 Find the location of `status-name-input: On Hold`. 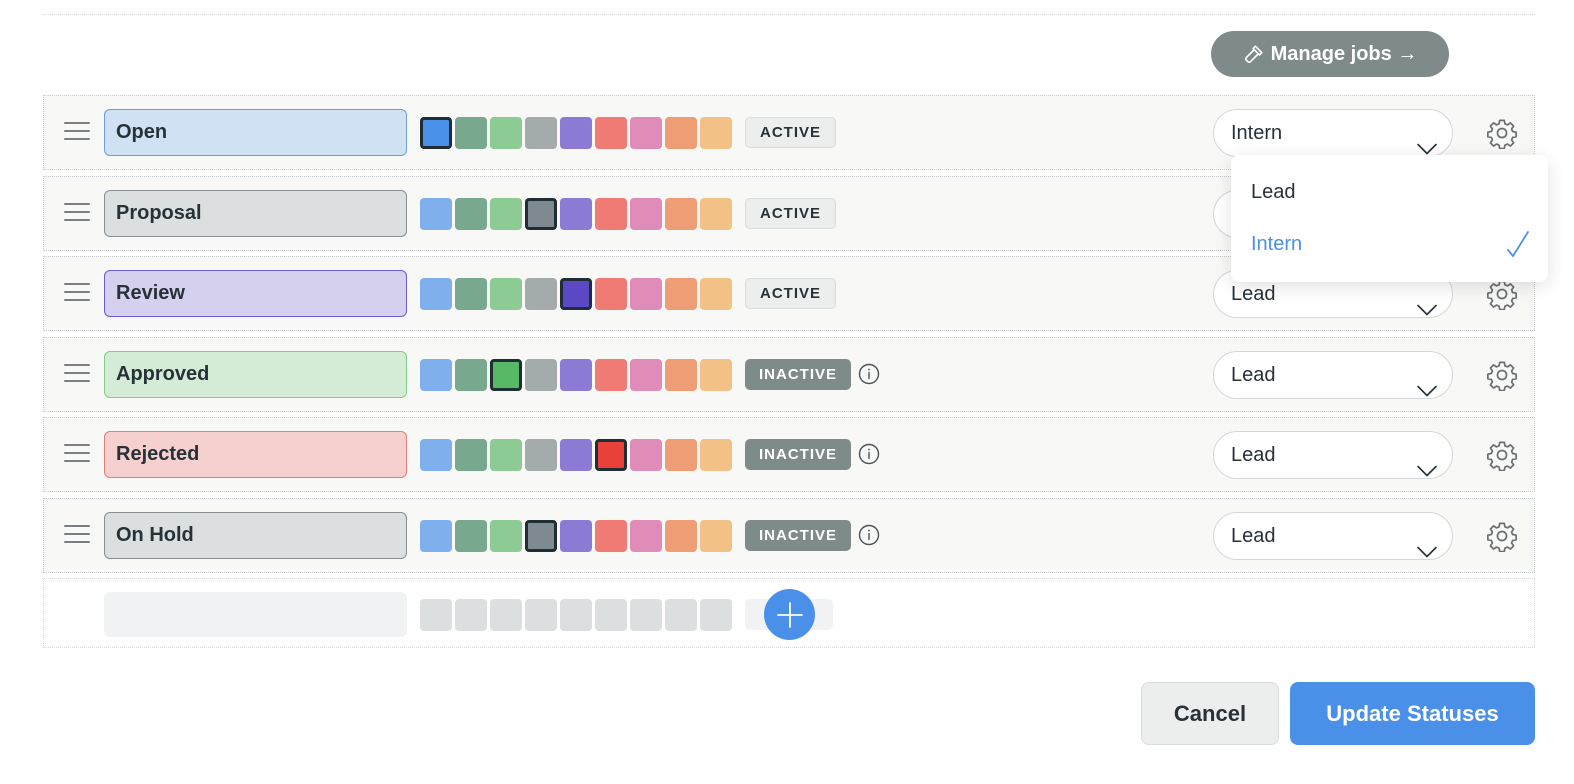

status-name-input: On Hold is located at coordinates (255, 535).